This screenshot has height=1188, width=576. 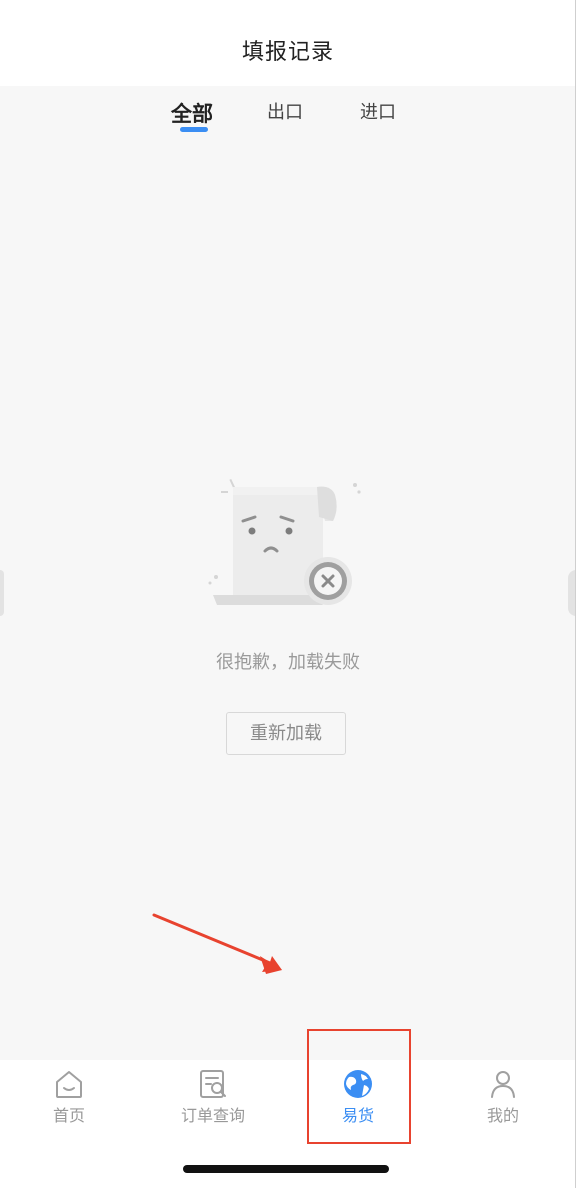 I want to click on home-icon, so click(x=69, y=1084).